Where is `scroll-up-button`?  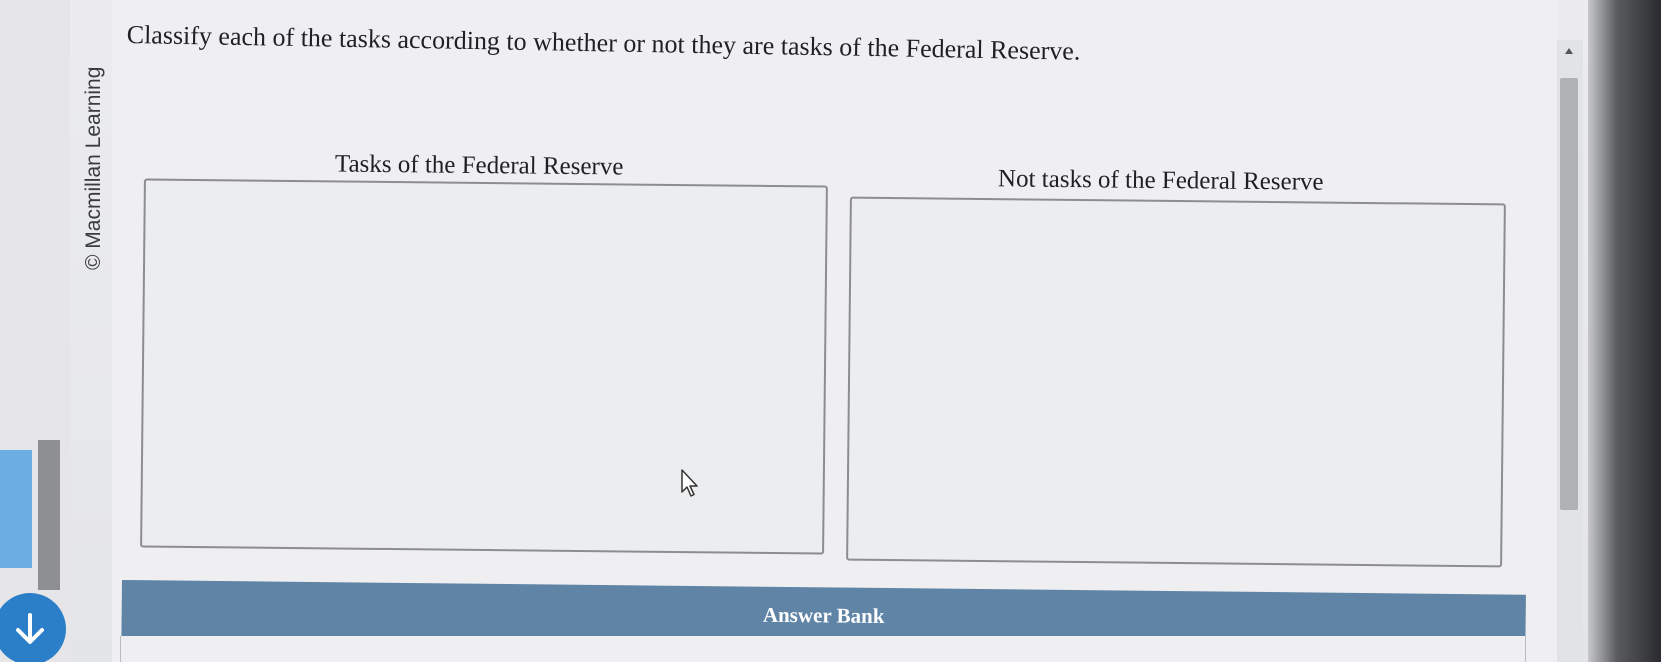
scroll-up-button is located at coordinates (1569, 51).